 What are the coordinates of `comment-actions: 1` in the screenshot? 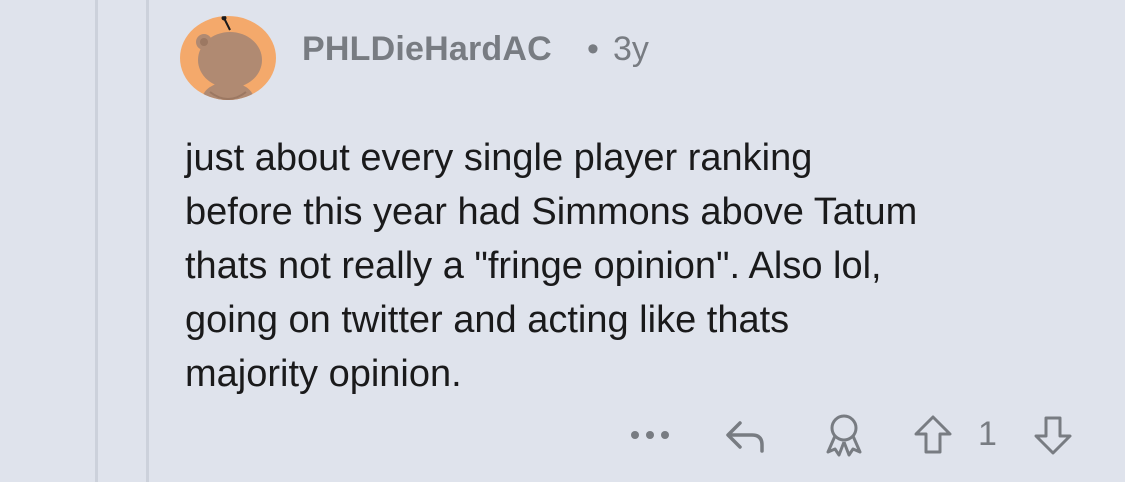 It's located at (562, 435).